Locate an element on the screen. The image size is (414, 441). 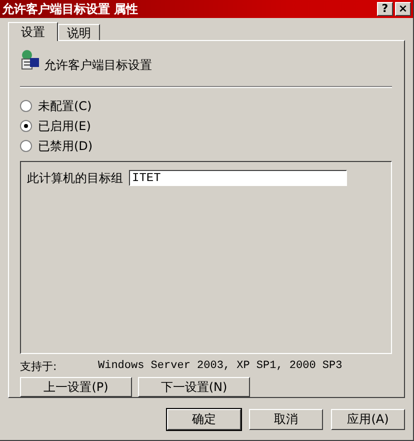
dialog-button: 应用(A) is located at coordinates (368, 419).